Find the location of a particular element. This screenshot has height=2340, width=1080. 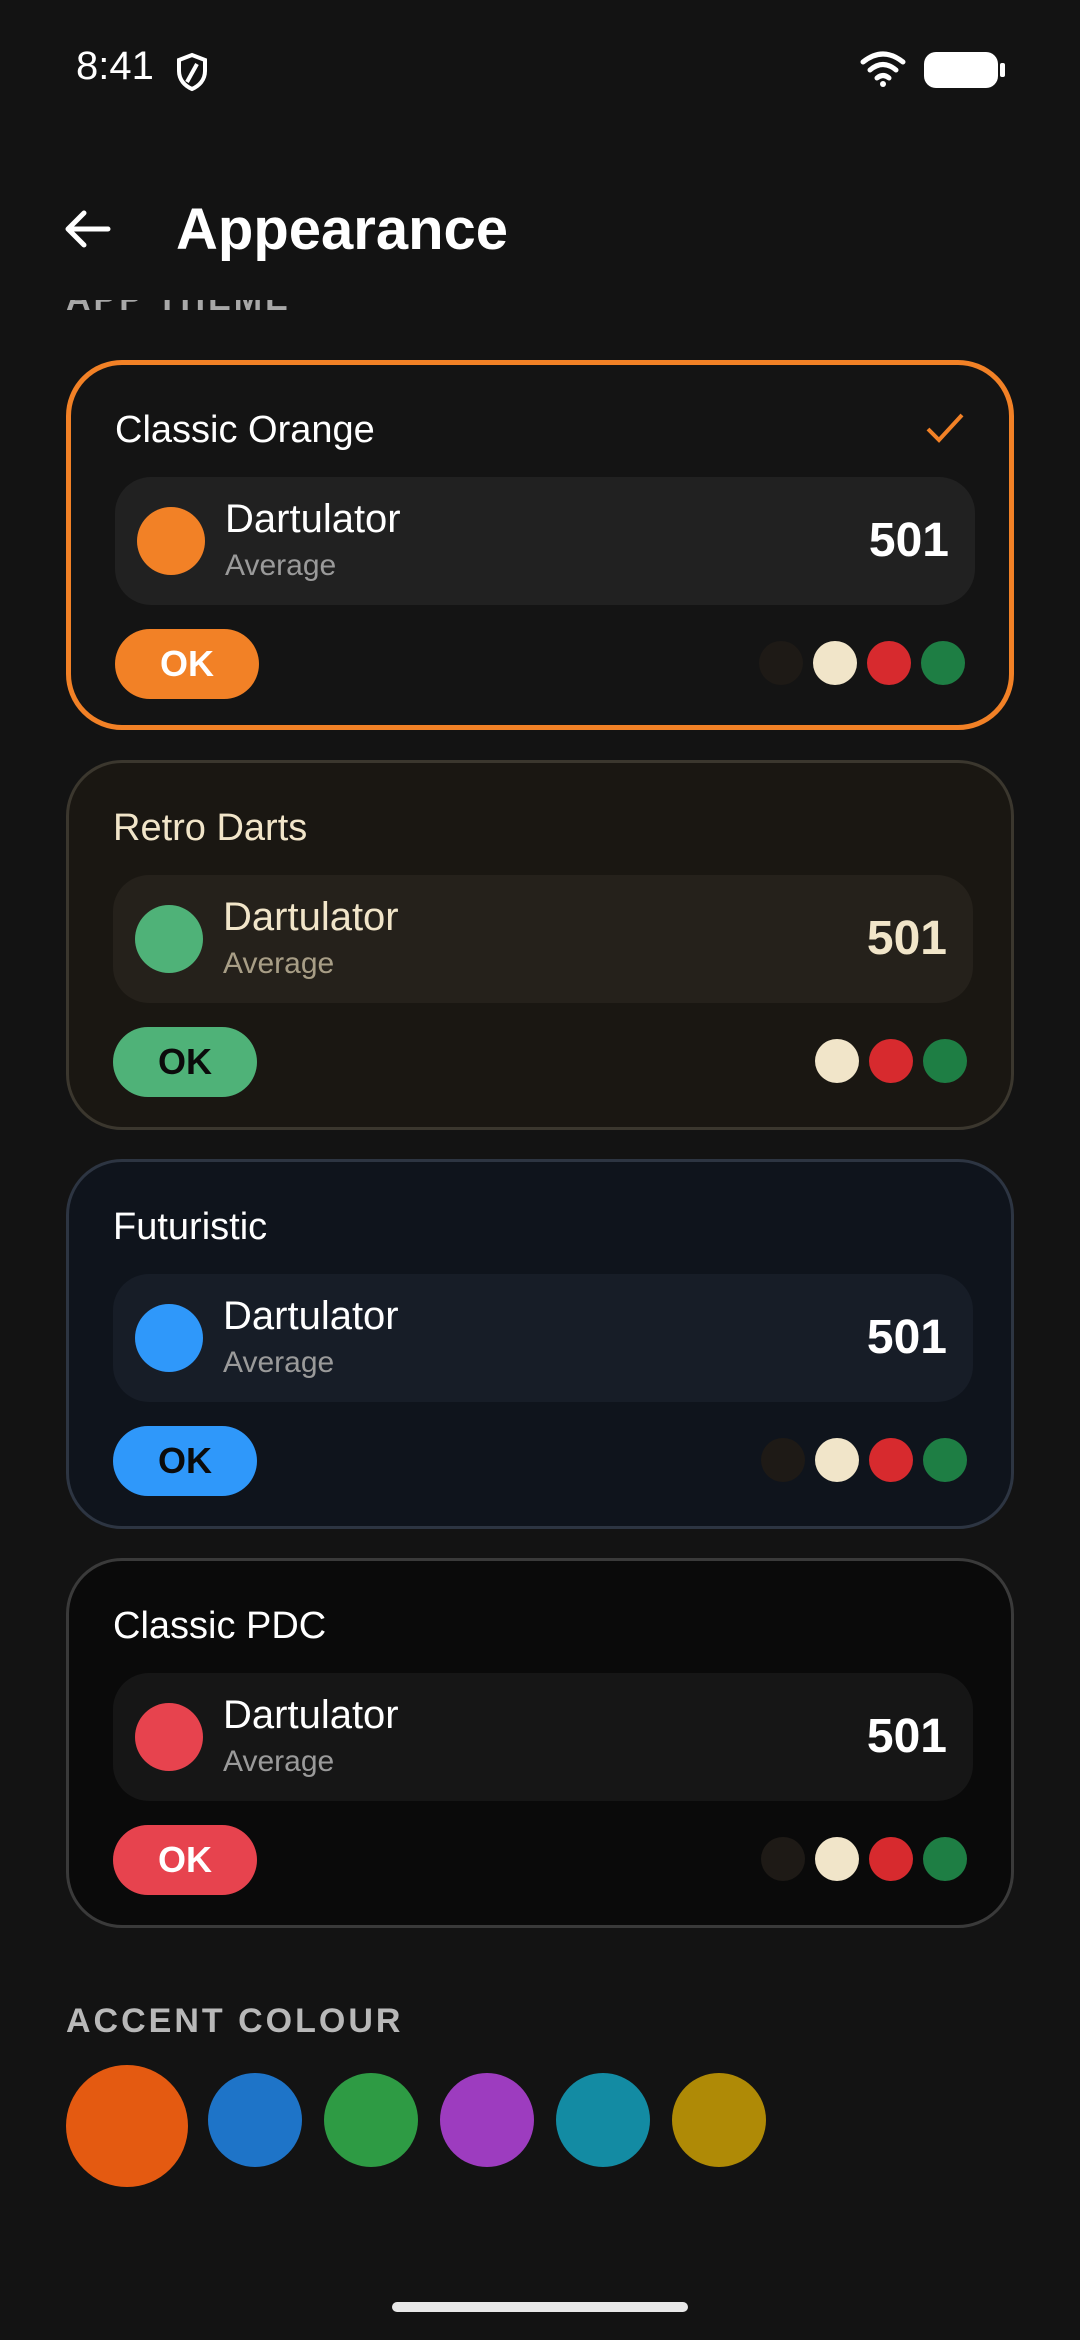

theme-card-futuristic: Futuristic Dartulator Average 501 OK is located at coordinates (540, 1344).